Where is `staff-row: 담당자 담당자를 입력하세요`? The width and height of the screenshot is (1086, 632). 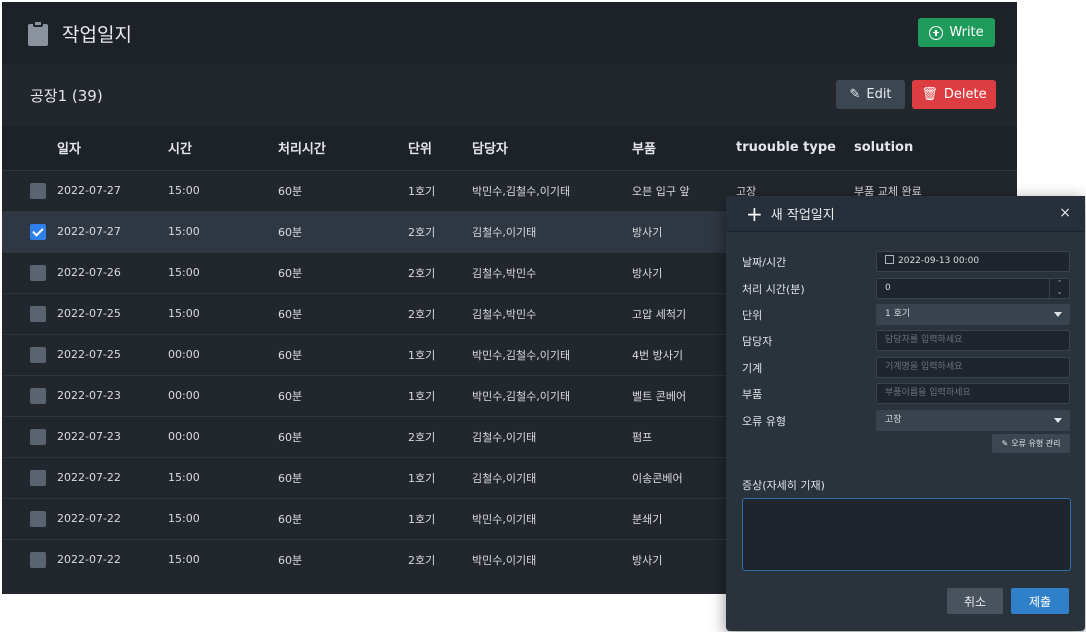
staff-row: 담당자 담당자를 입력하세요 is located at coordinates (906, 340).